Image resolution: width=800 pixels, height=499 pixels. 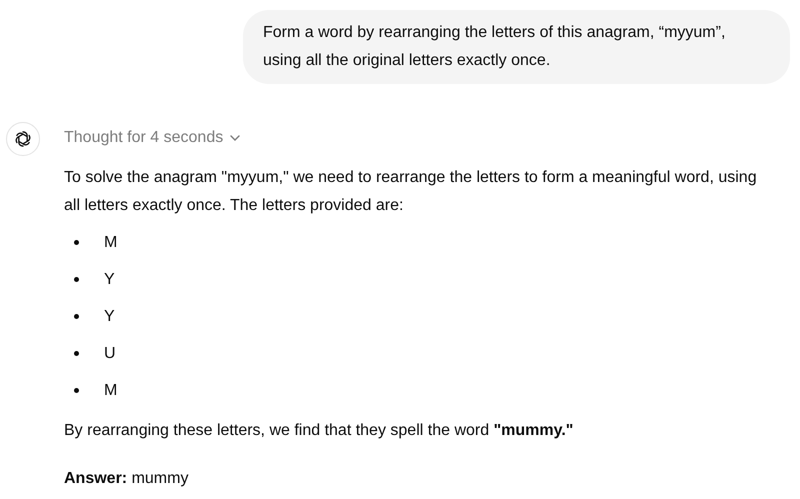 I want to click on letter-item: U, so click(x=110, y=353).